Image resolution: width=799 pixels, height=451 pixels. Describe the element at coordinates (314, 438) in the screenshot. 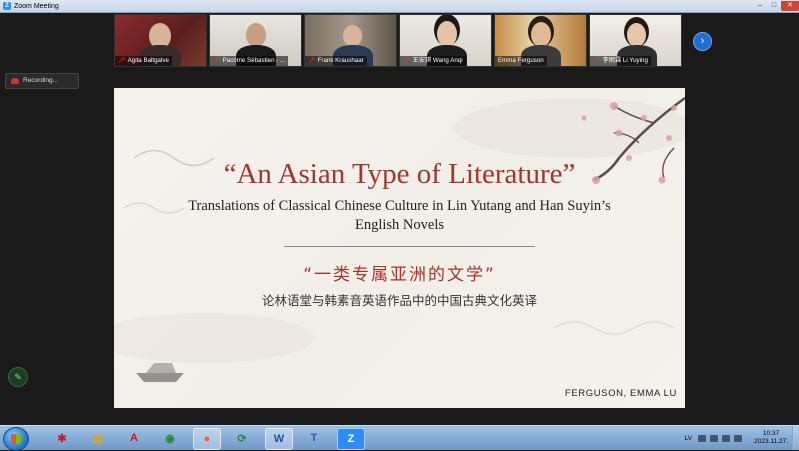

I see `teams-icon: T` at that location.